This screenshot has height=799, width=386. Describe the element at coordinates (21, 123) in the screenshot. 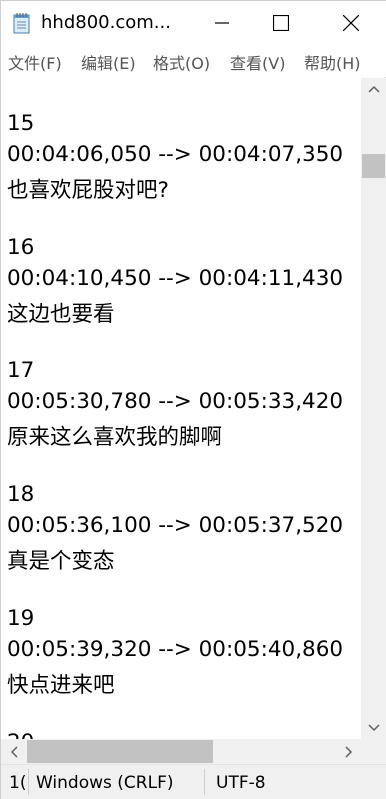

I see `text-line: 15` at that location.